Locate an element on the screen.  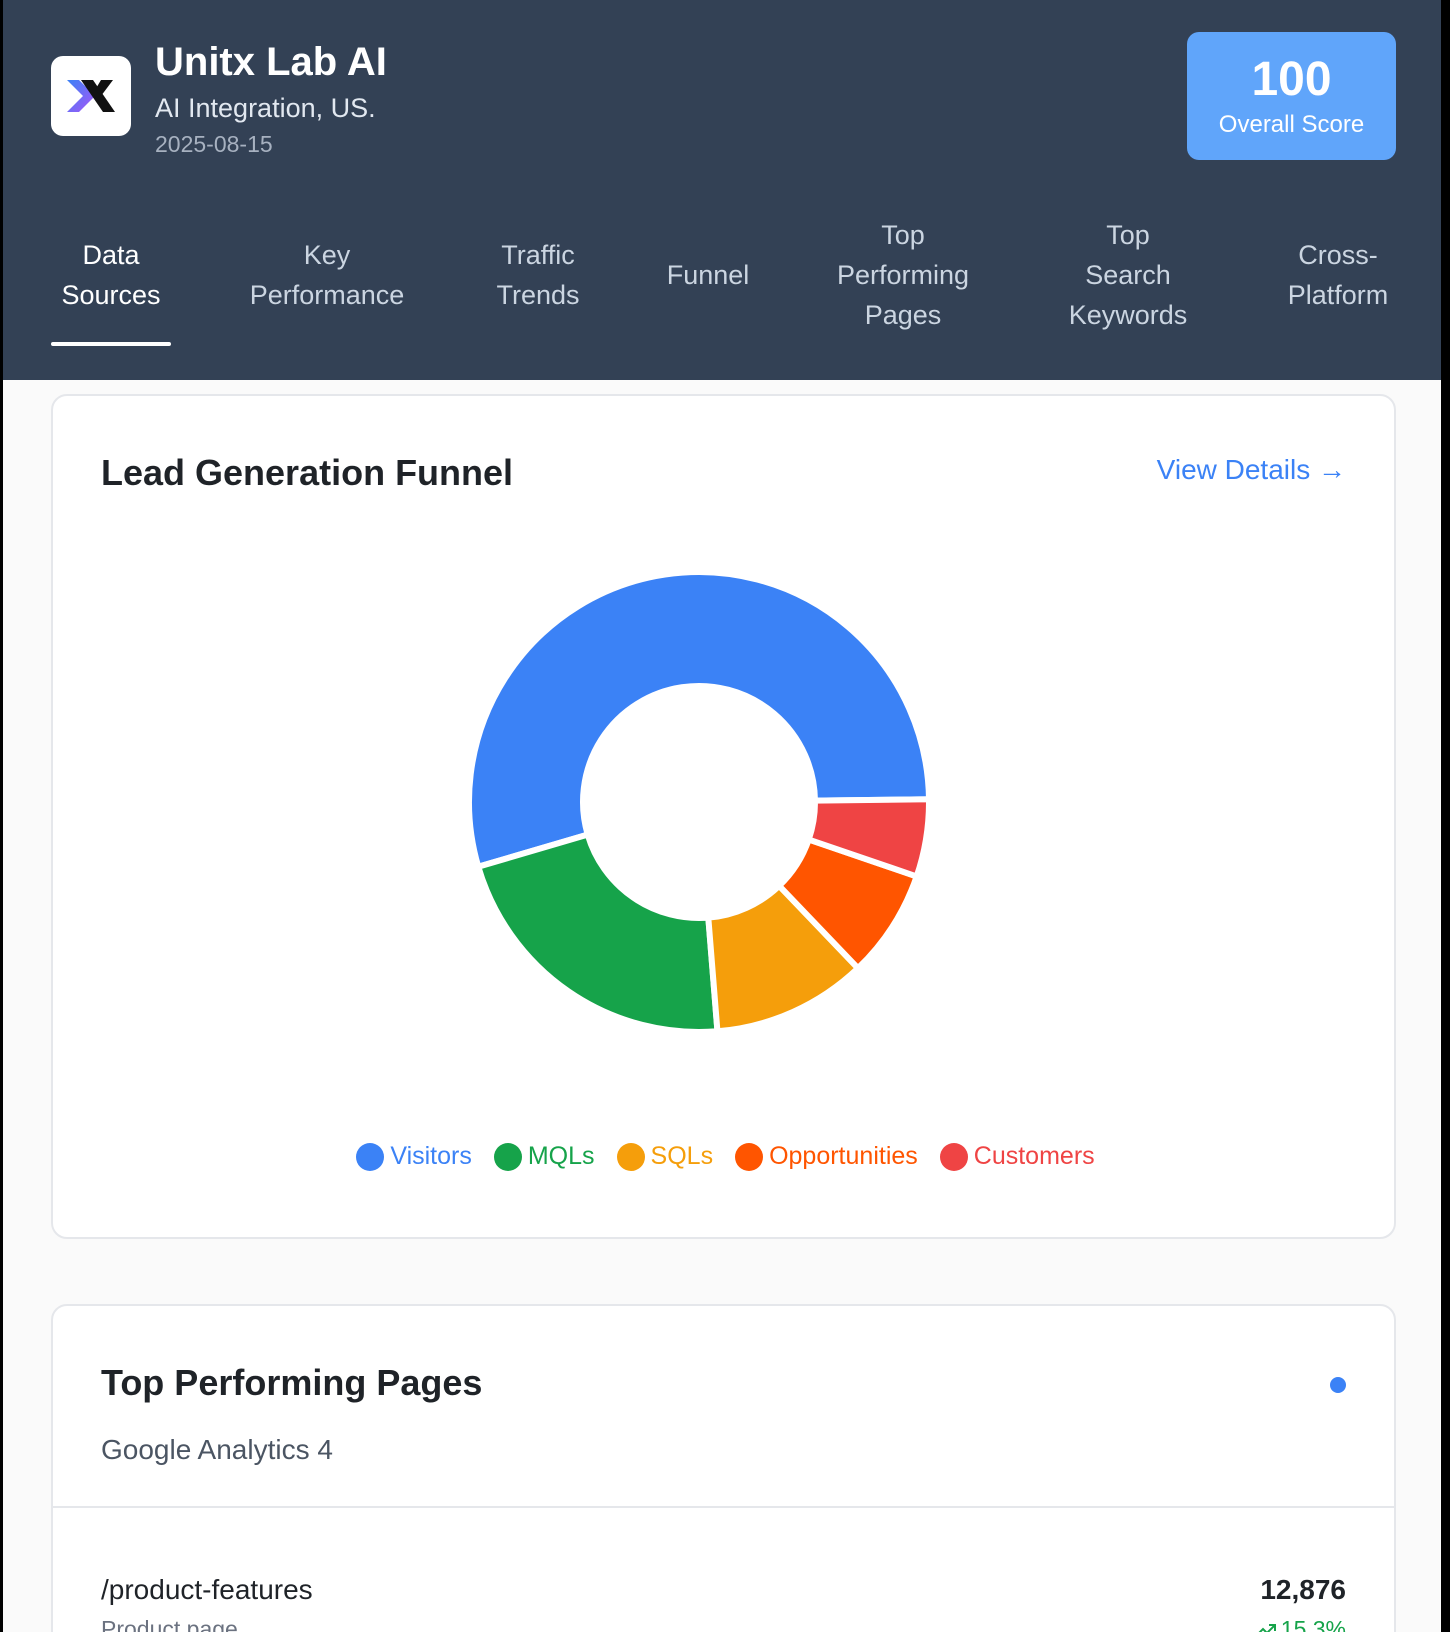
status-indicator-dot is located at coordinates (1338, 1385).